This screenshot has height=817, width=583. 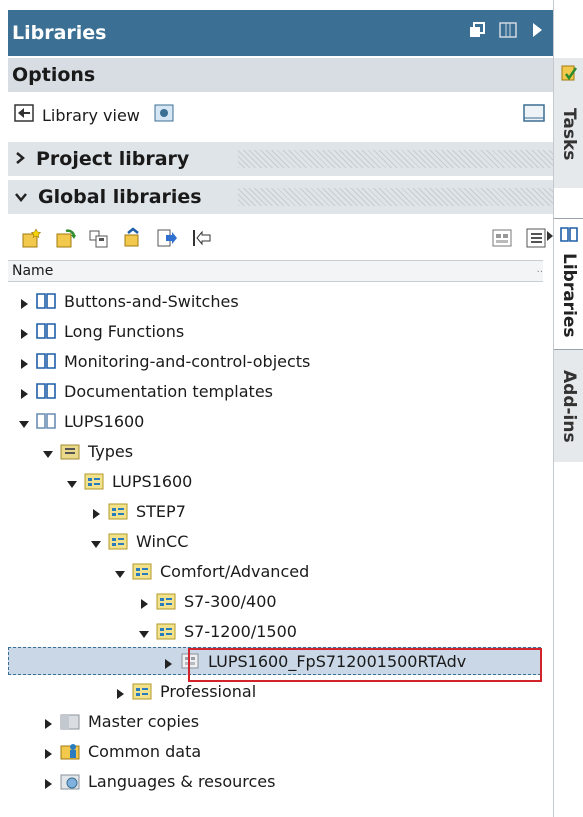 I want to click on tab-libraries-label: Libraries, so click(x=569, y=295).